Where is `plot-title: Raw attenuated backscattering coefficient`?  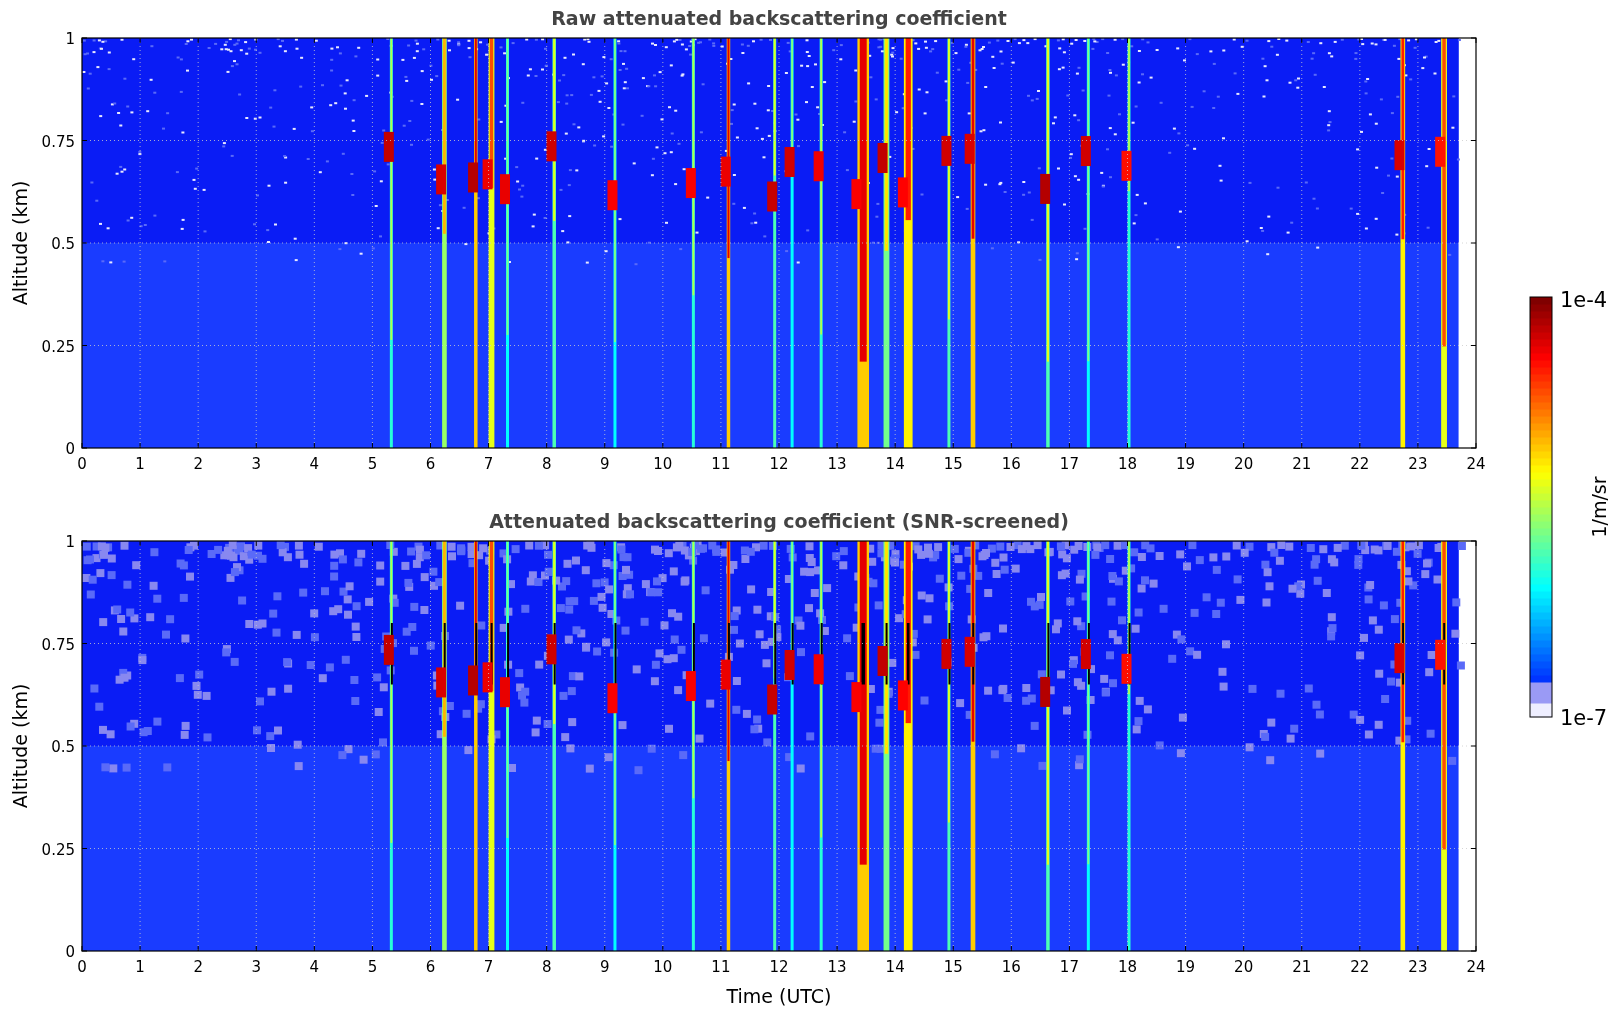 plot-title: Raw attenuated backscattering coefficient is located at coordinates (779, 18).